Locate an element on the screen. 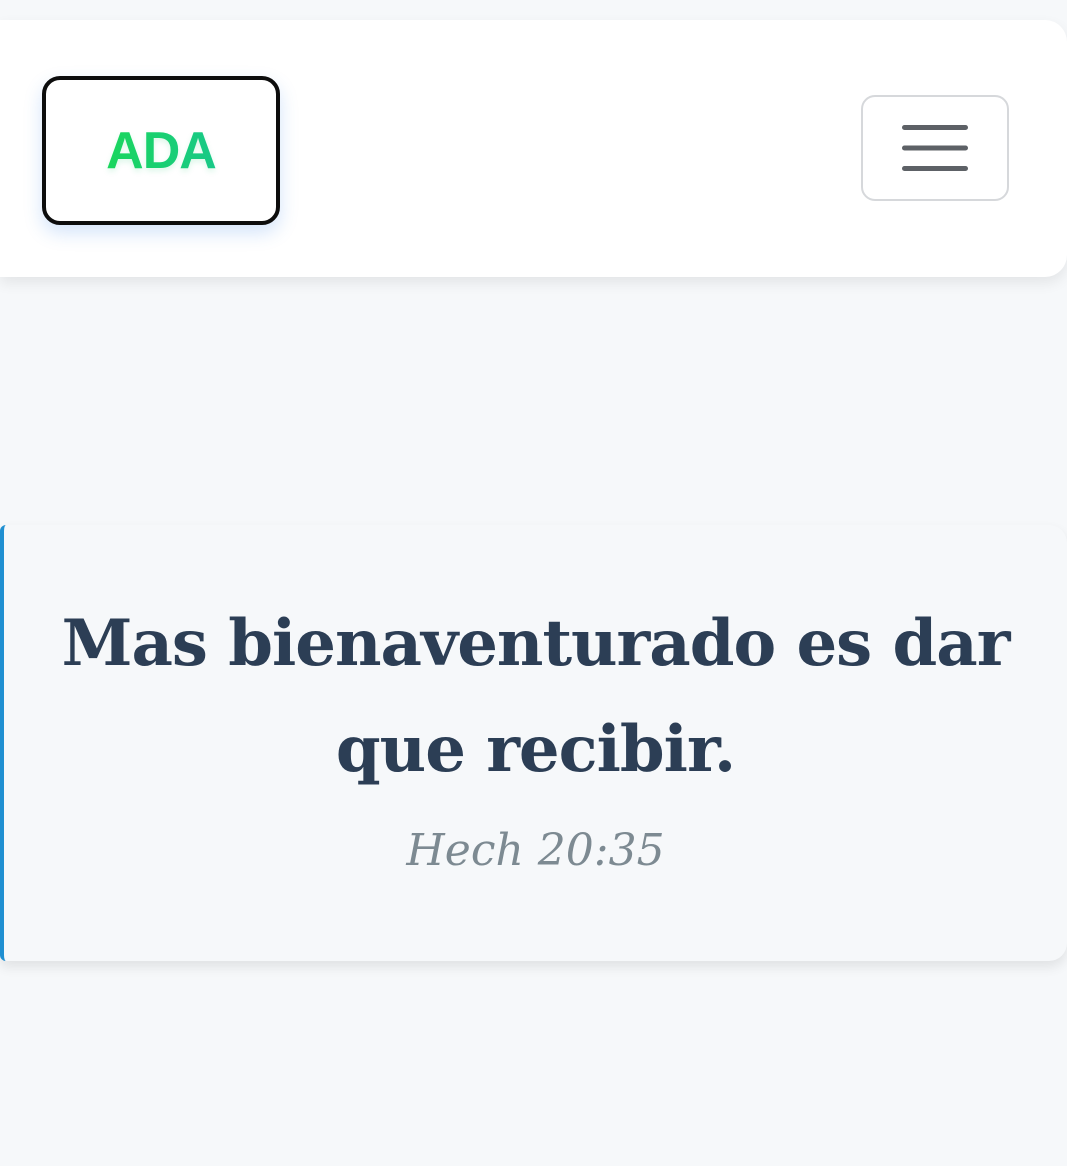 This screenshot has width=1067, height=1166. hamburger-icon is located at coordinates (935, 148).